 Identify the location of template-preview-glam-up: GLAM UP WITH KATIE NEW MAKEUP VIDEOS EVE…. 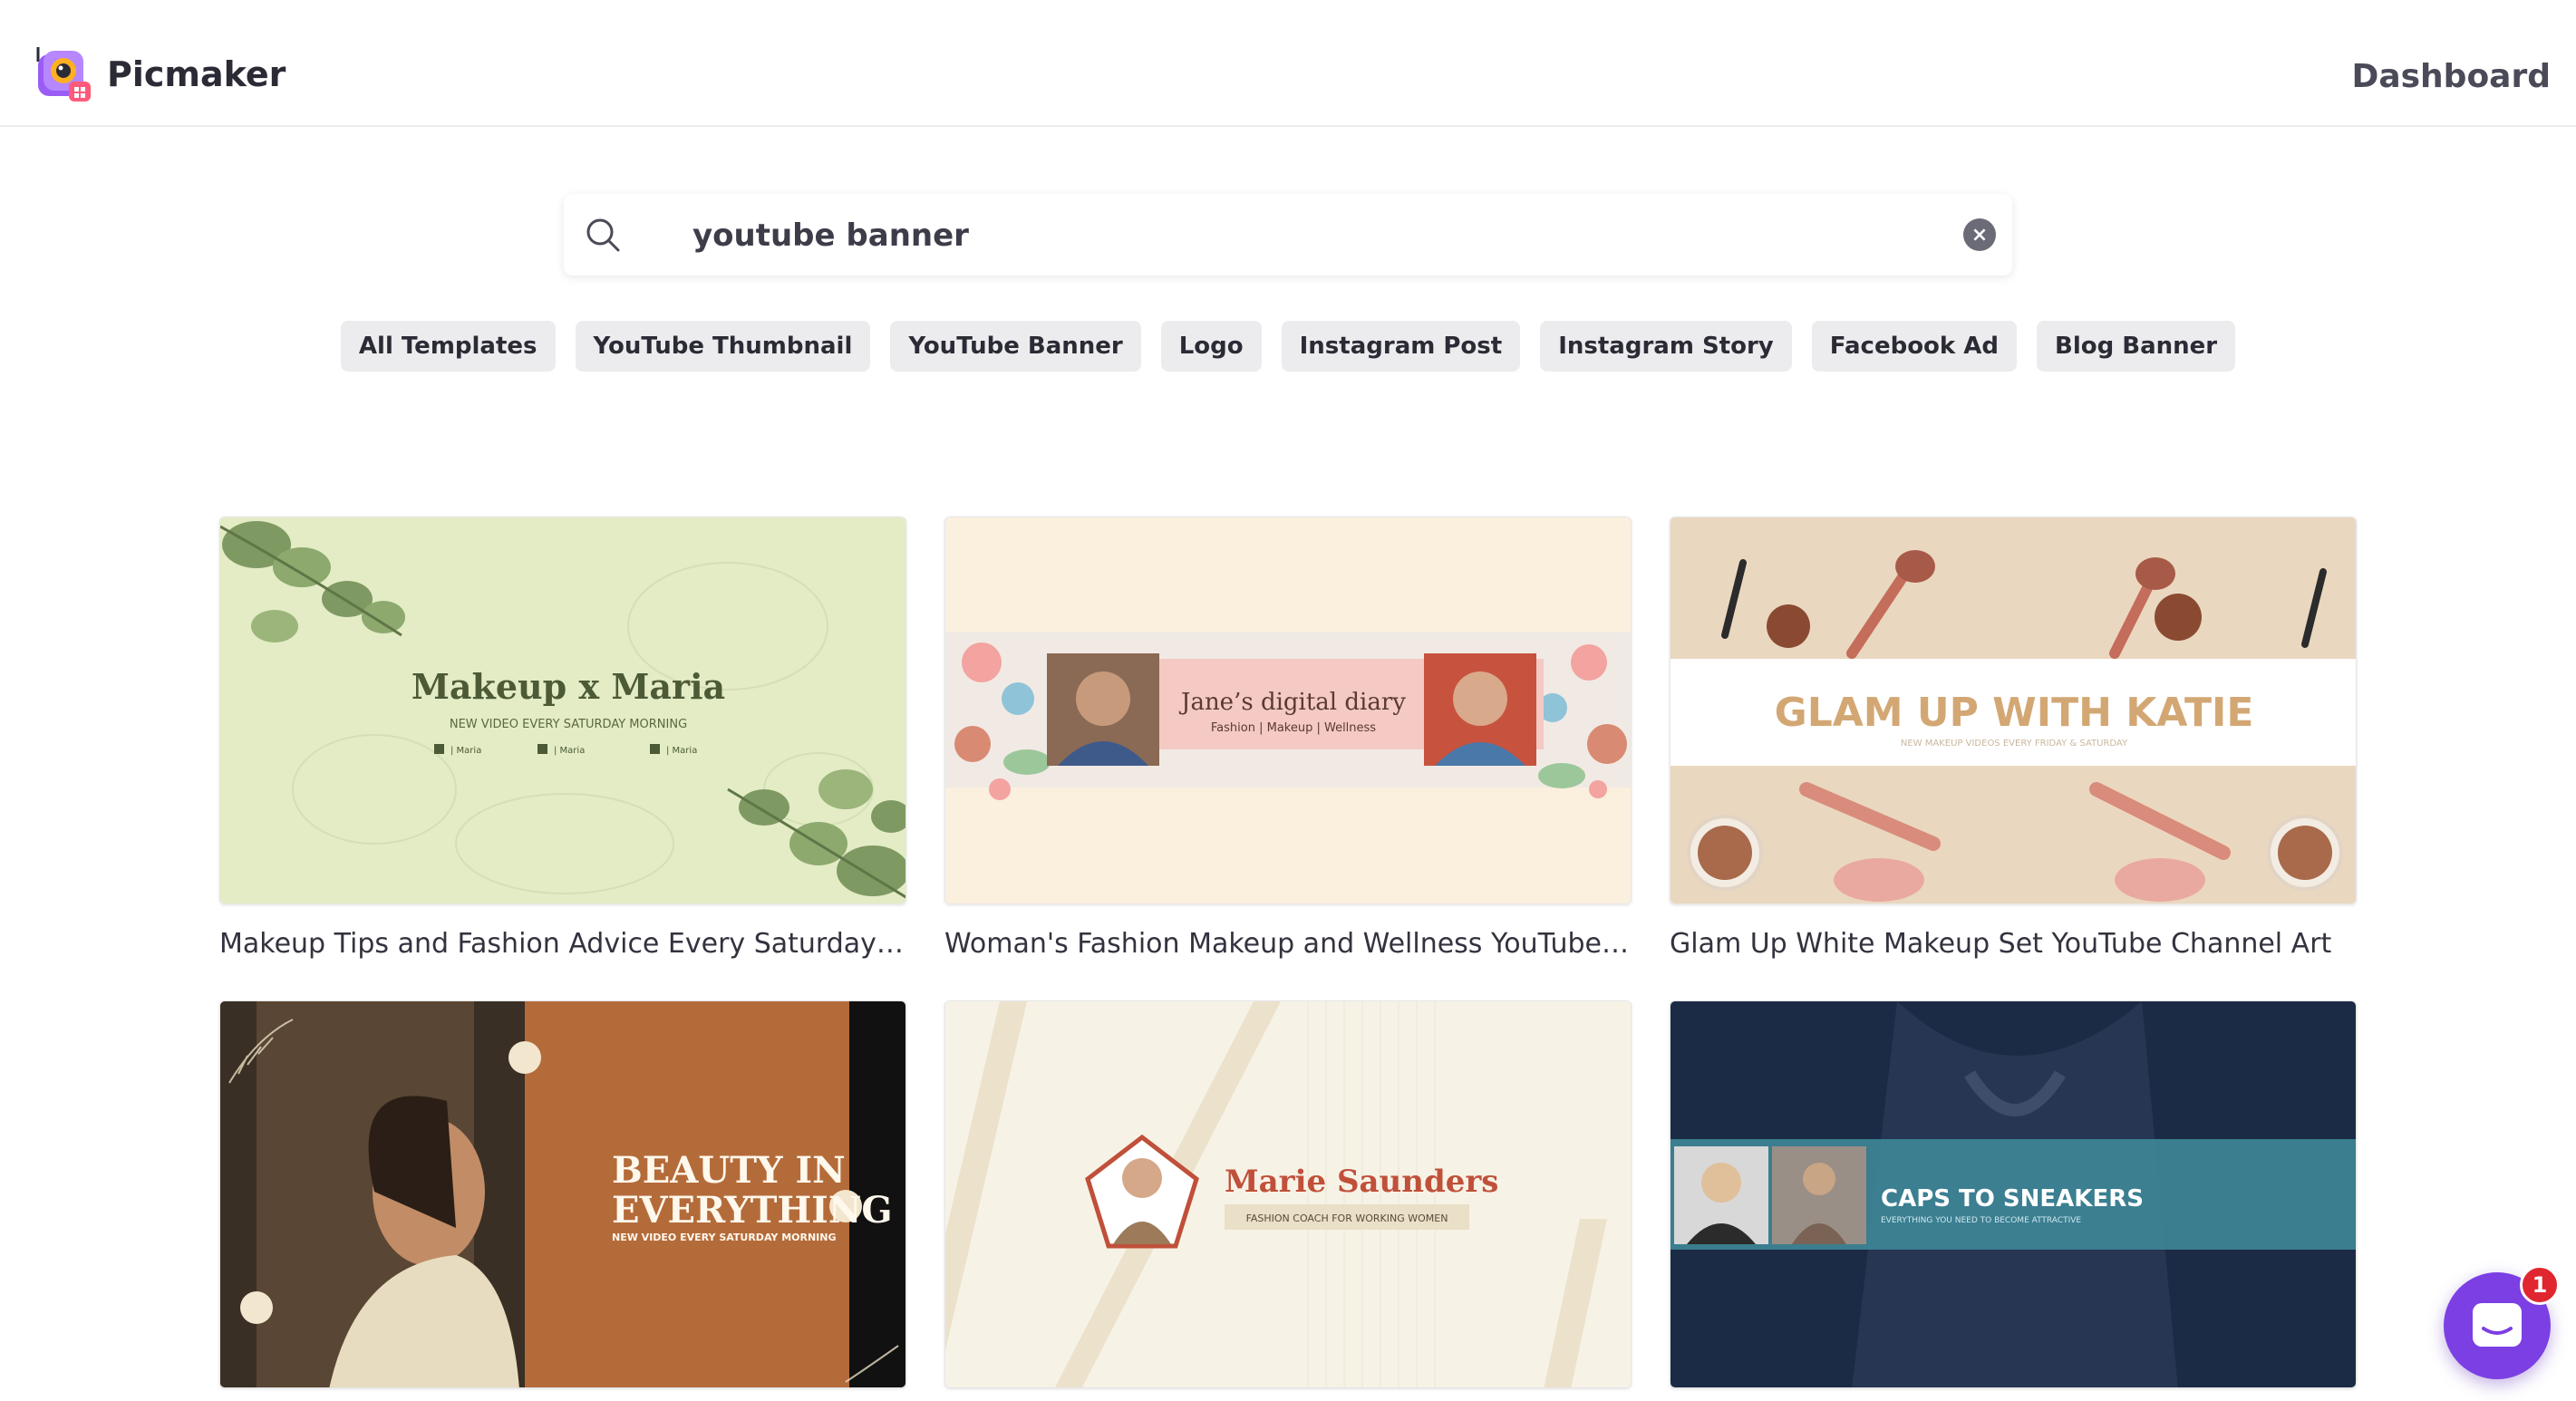
(2013, 710).